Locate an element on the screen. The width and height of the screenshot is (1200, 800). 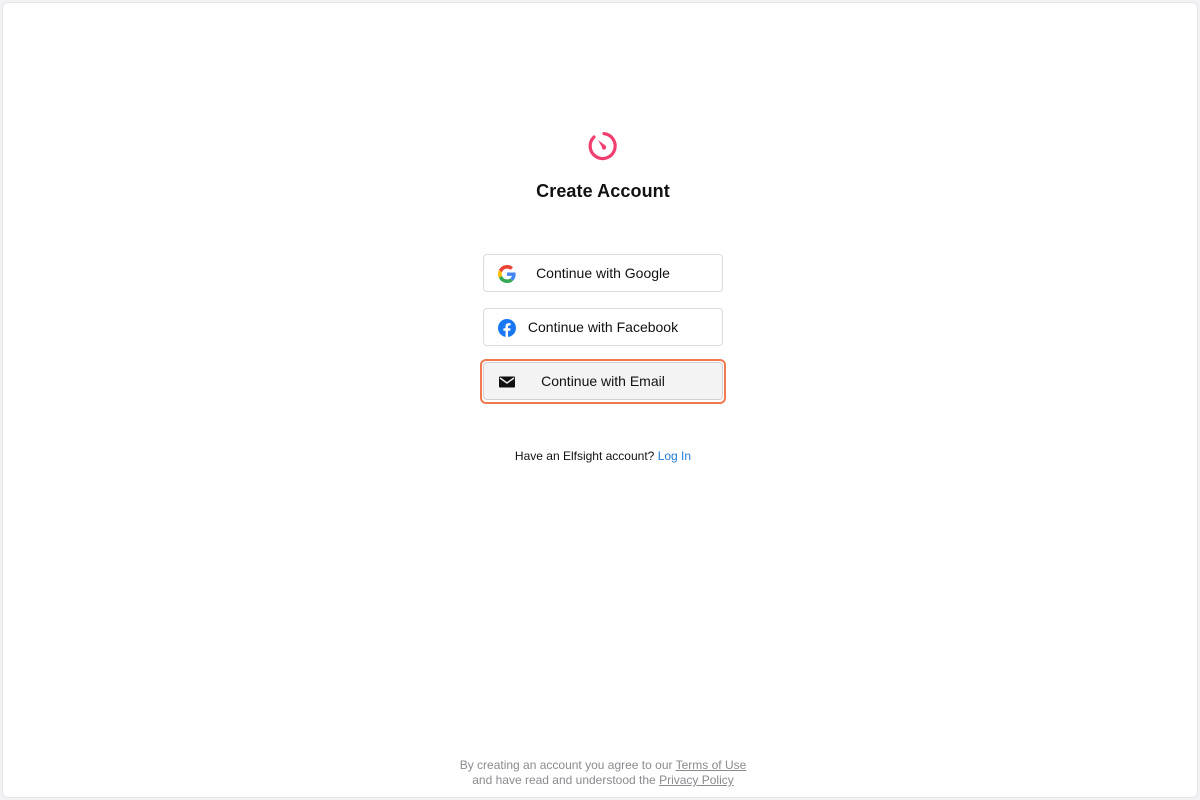
facebook-button-label: Continue with Facebook is located at coordinates (603, 327).